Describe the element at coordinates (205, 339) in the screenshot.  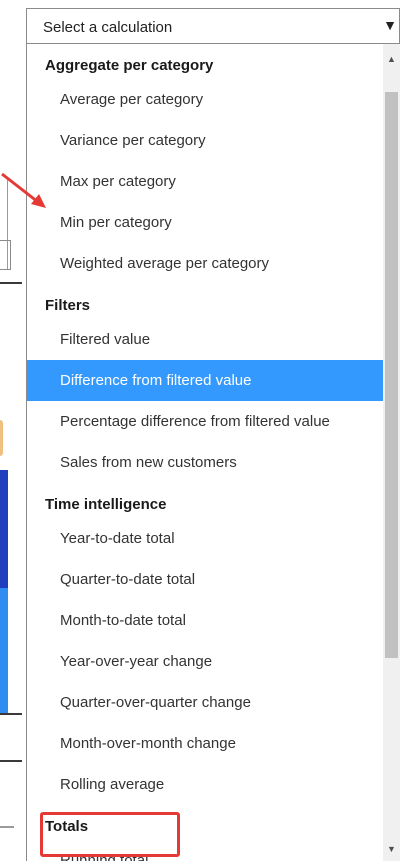
I see `option-filtered-value: Filtered value` at that location.